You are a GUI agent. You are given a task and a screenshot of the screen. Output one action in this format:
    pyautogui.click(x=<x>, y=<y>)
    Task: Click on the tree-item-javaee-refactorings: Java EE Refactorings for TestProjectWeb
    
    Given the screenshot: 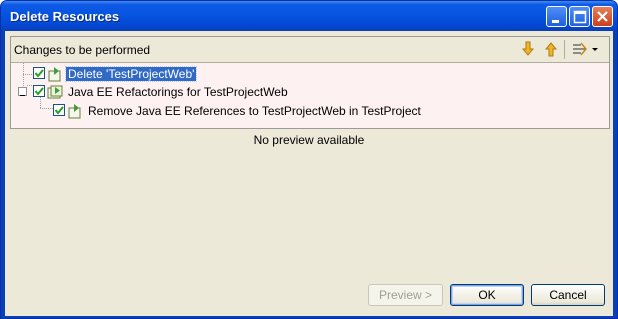 What is the action you would take?
    pyautogui.click(x=313, y=92)
    